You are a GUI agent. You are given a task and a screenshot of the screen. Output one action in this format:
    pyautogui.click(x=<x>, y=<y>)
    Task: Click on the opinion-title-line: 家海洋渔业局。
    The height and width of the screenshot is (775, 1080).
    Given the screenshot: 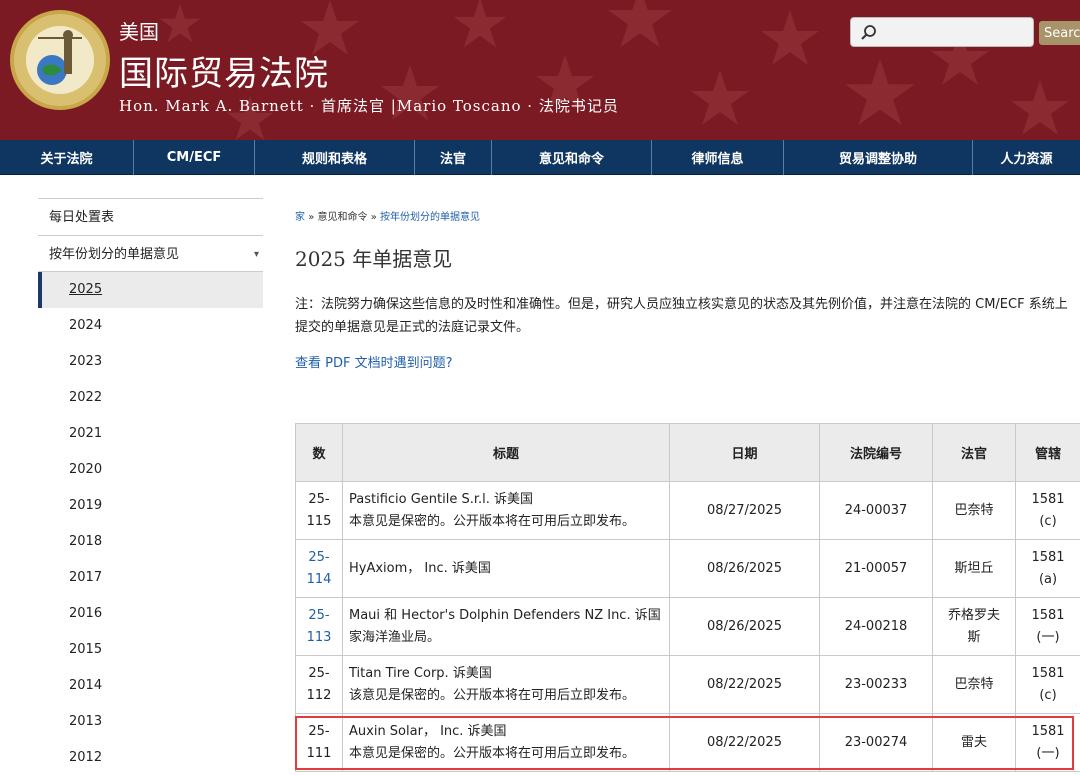 What is the action you would take?
    pyautogui.click(x=395, y=637)
    